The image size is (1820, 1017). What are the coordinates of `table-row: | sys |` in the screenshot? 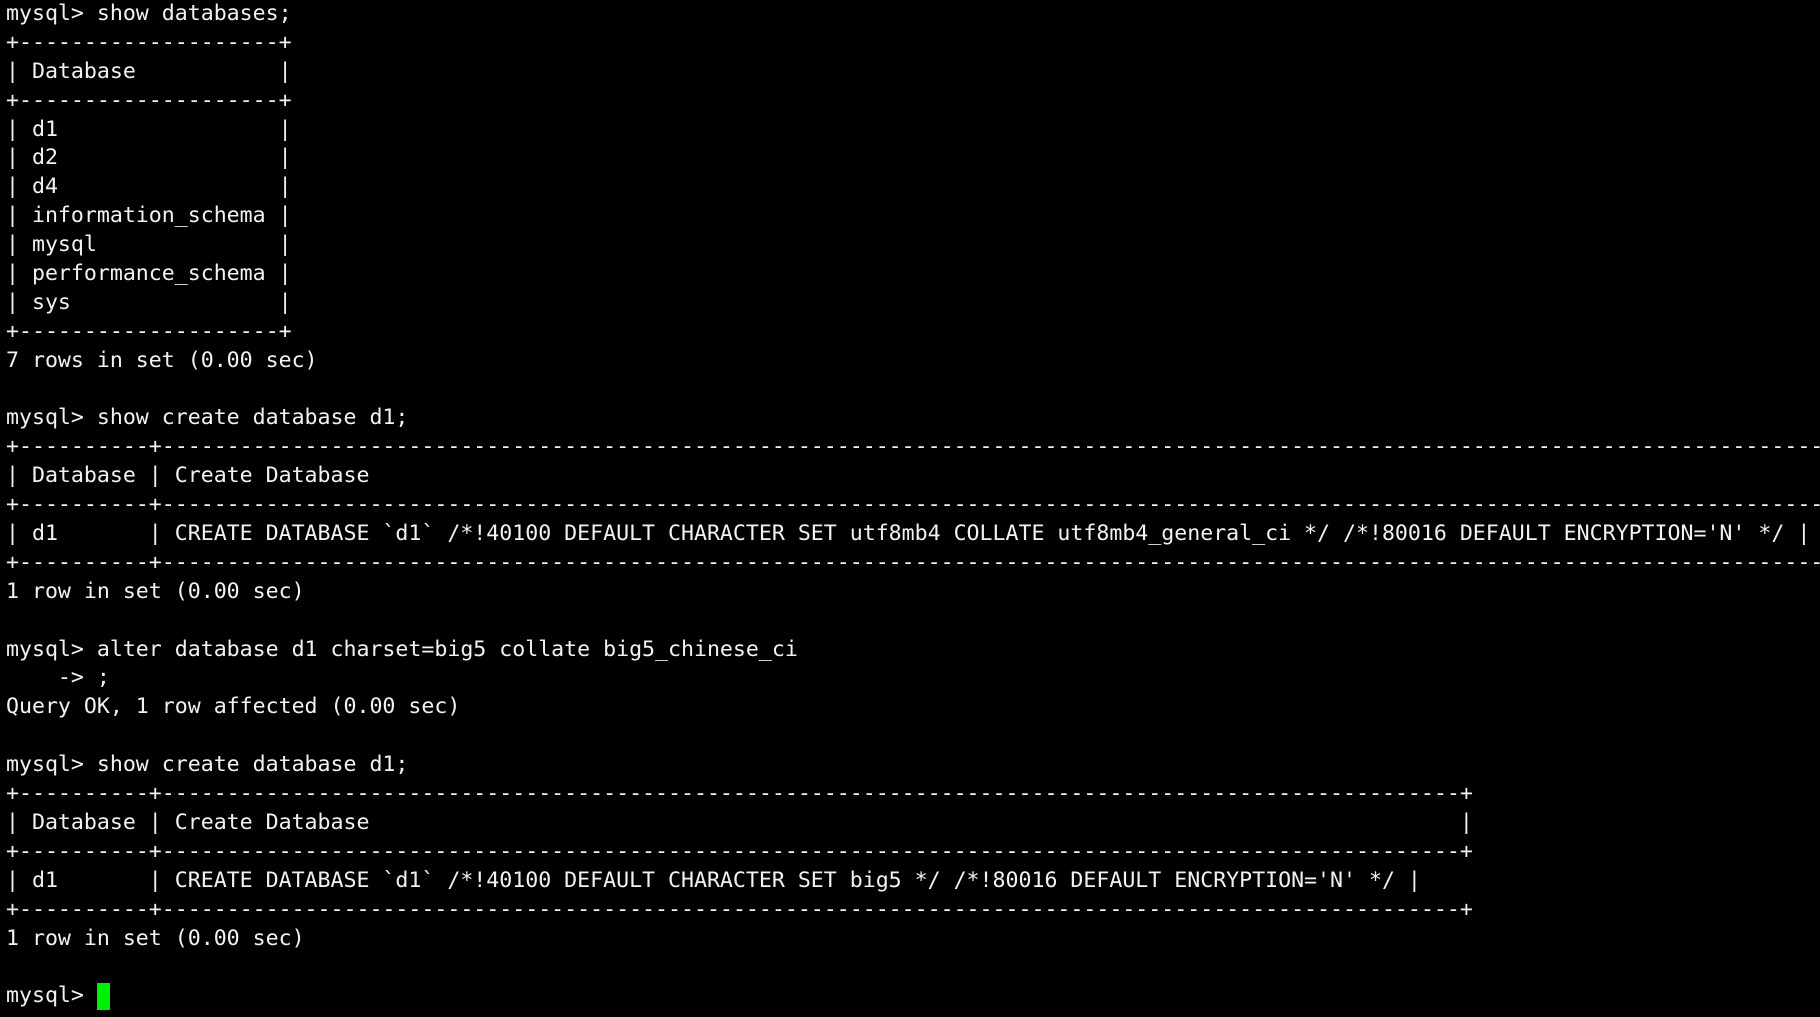 It's located at (149, 302).